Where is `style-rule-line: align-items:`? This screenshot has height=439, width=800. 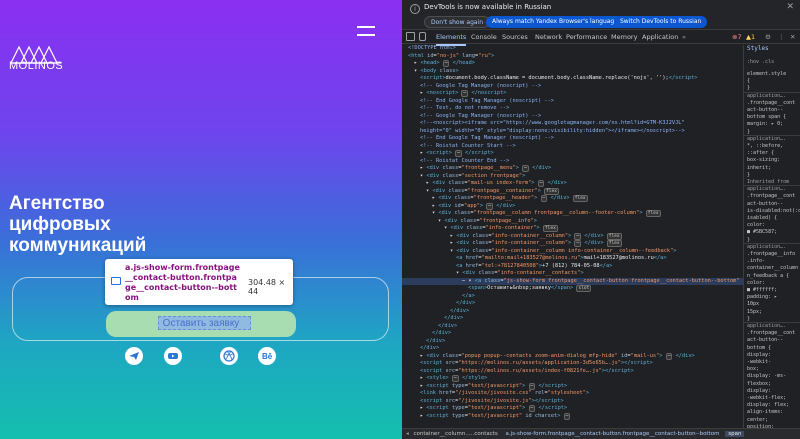
style-rule-line: align-items: is located at coordinates (765, 412).